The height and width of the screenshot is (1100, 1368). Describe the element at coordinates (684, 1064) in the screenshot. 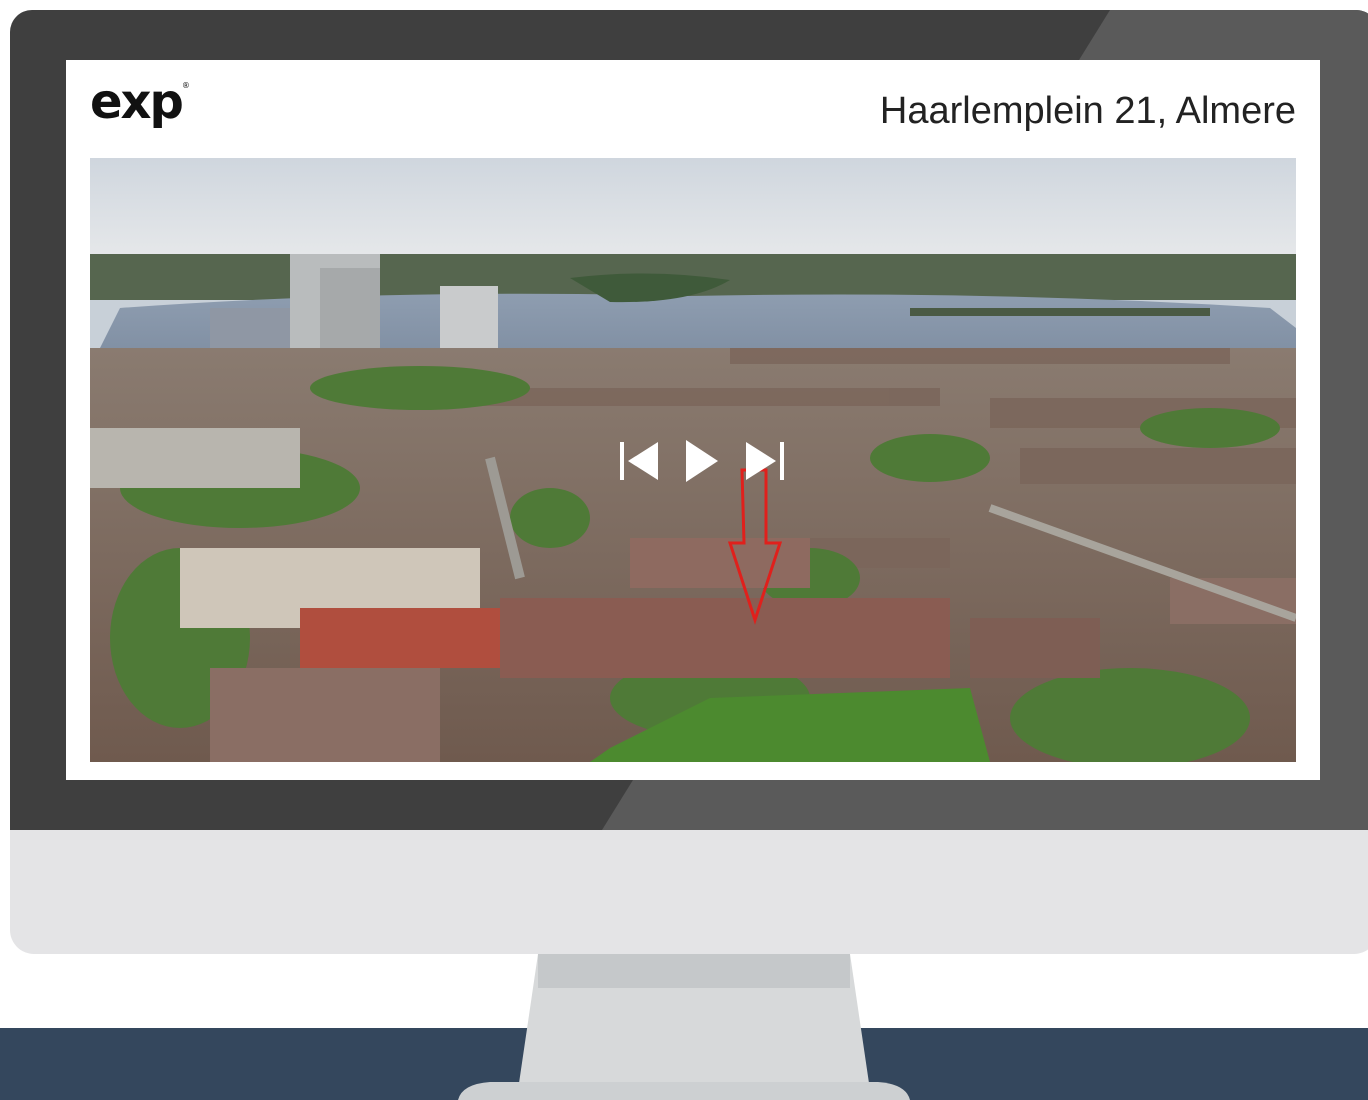

I see `desk-surface` at that location.